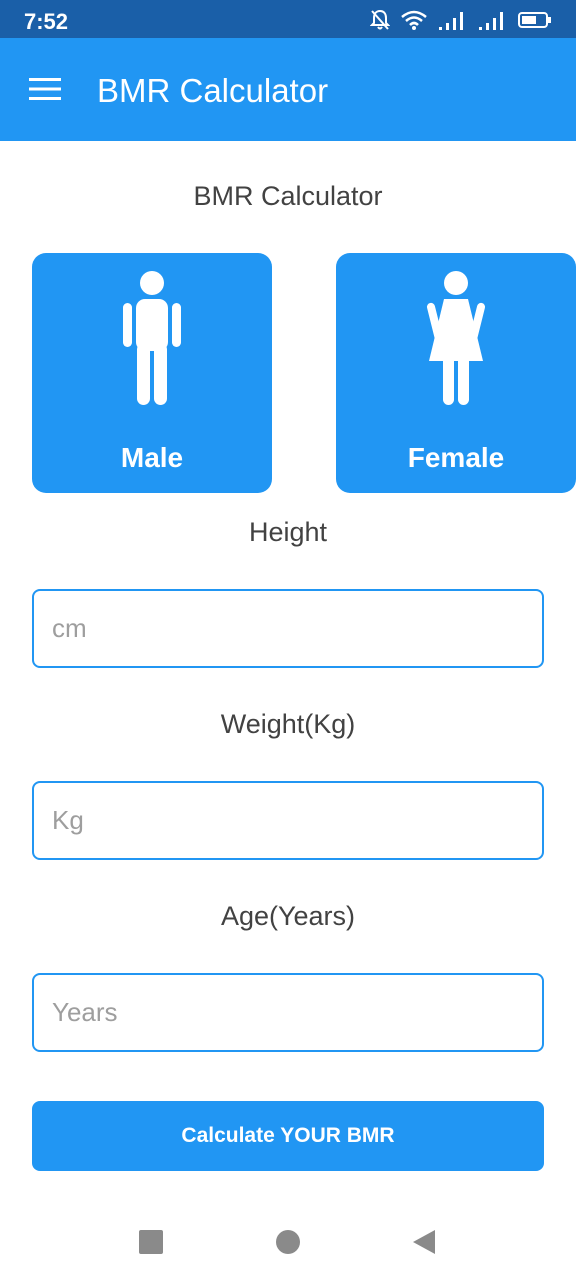 This screenshot has width=576, height=1280. I want to click on status-bar: 7:52, so click(288, 19).